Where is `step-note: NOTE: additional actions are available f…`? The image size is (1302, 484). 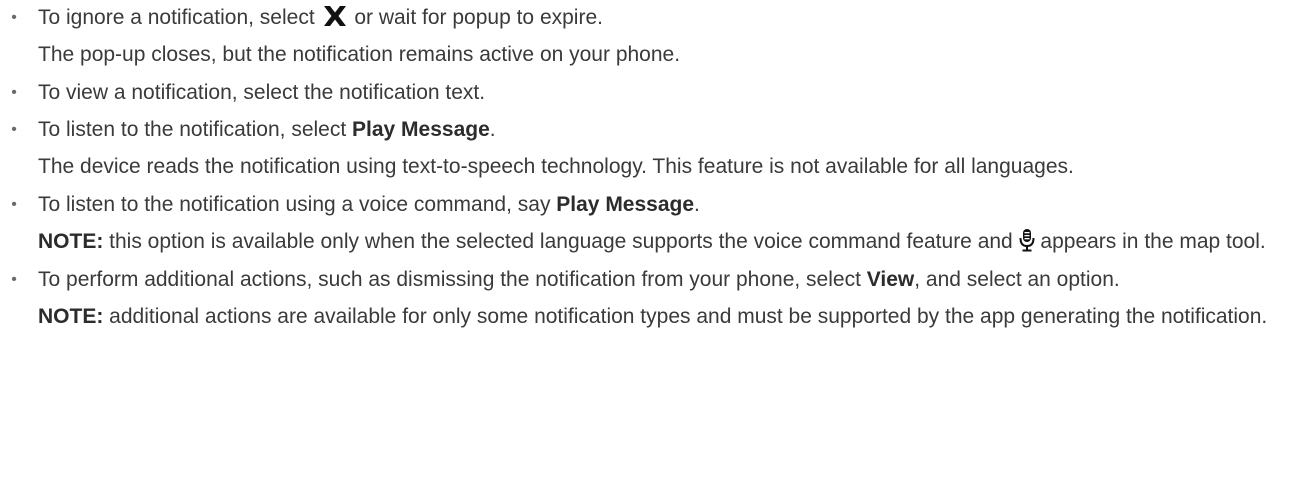
step-note: NOTE: additional actions are available f… is located at coordinates (666, 316).